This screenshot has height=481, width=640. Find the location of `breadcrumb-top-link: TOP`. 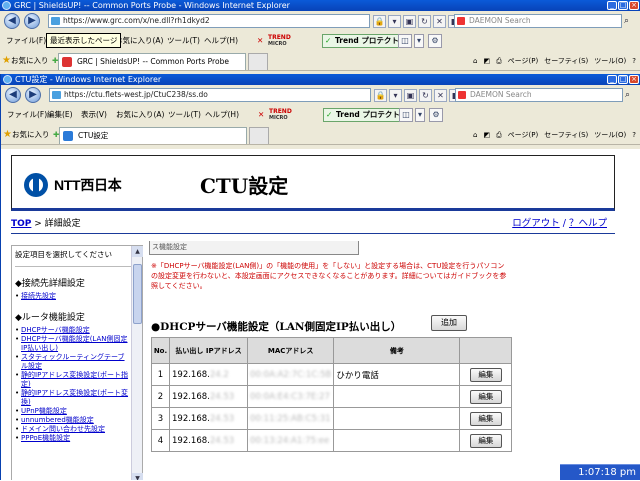

breadcrumb-top-link: TOP is located at coordinates (21, 224).